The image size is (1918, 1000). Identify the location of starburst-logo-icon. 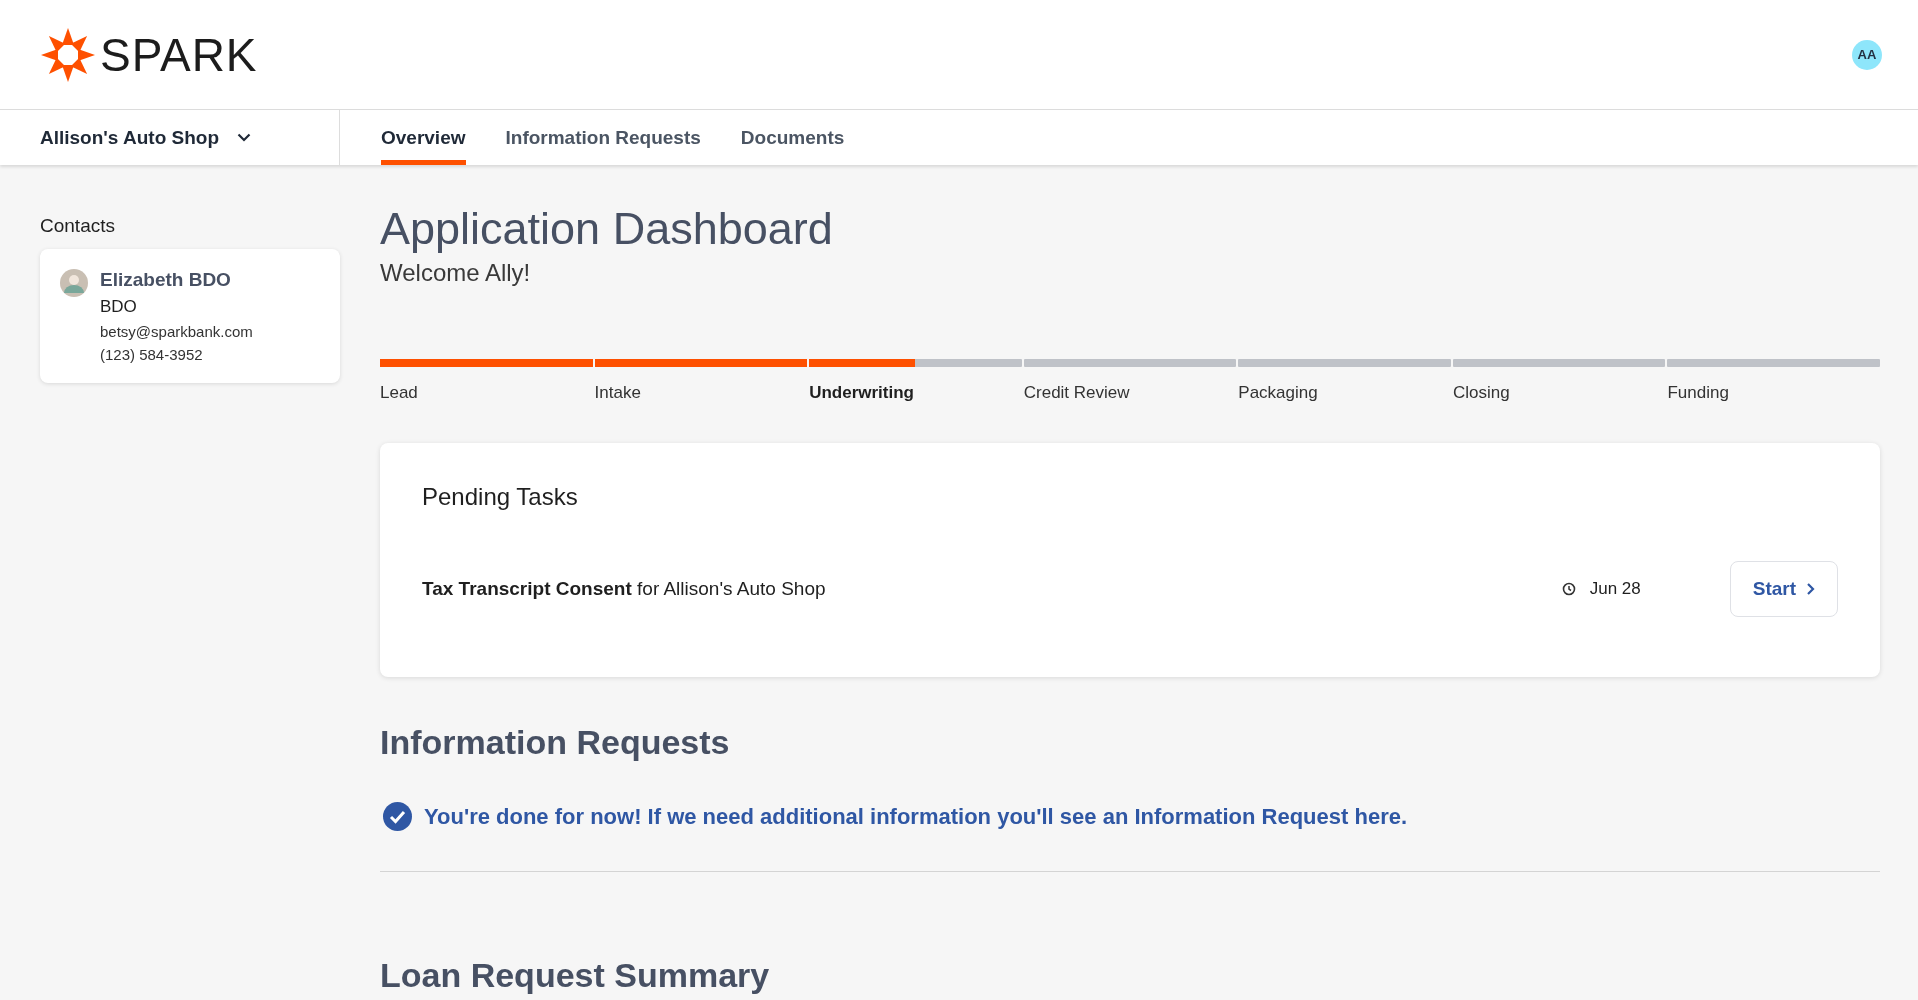
(68, 54).